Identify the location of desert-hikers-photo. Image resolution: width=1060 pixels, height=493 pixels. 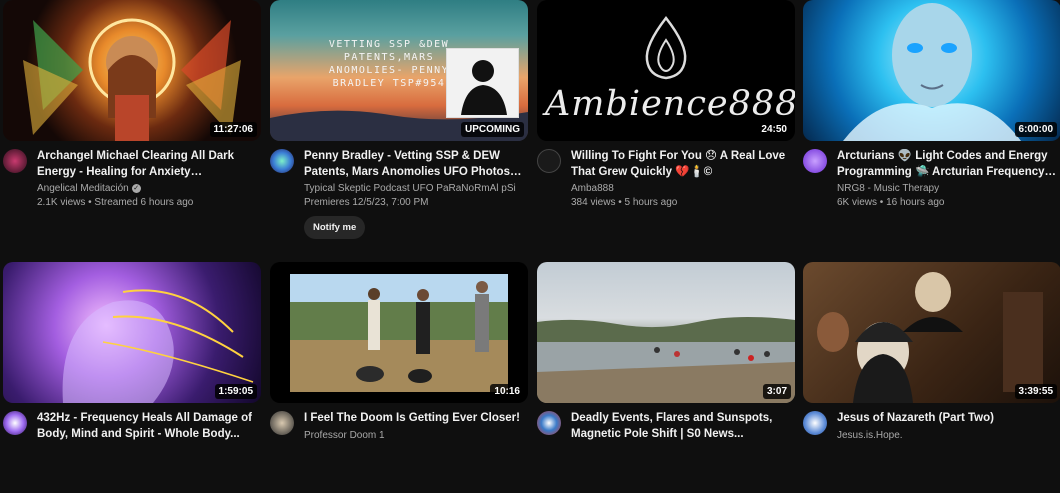
(399, 333).